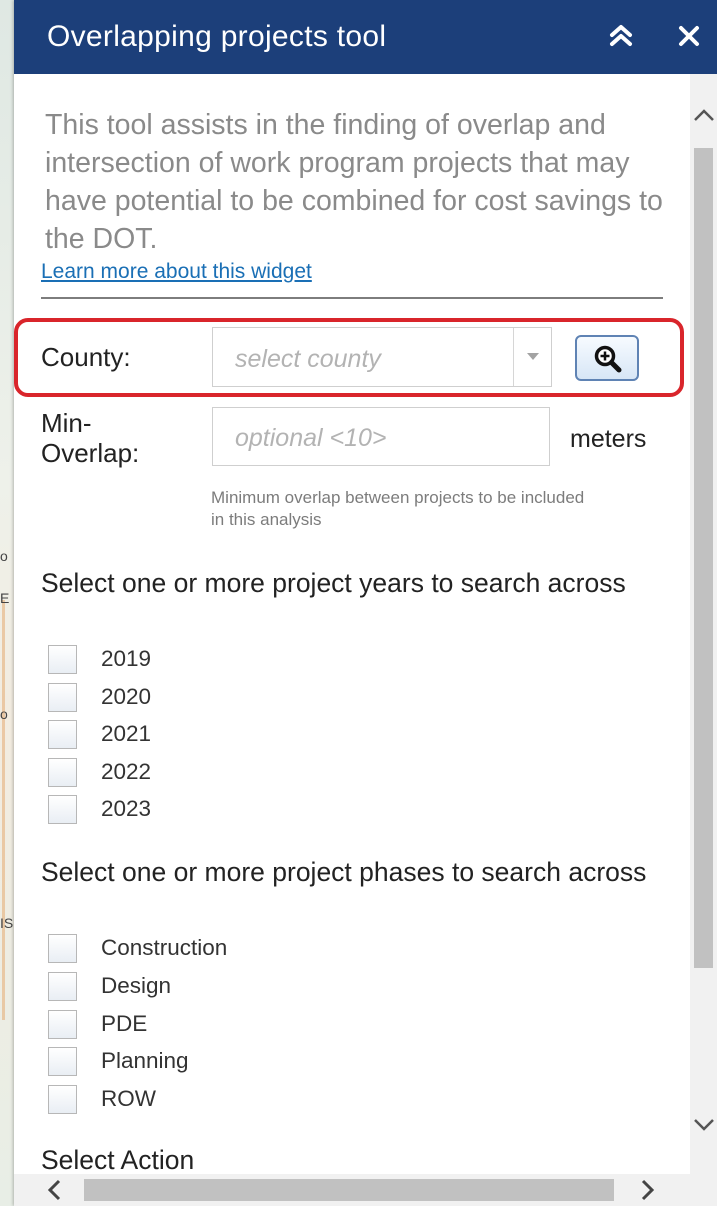 Image resolution: width=717 pixels, height=1206 pixels. I want to click on widget-title: Overlapping projects tool, so click(217, 36).